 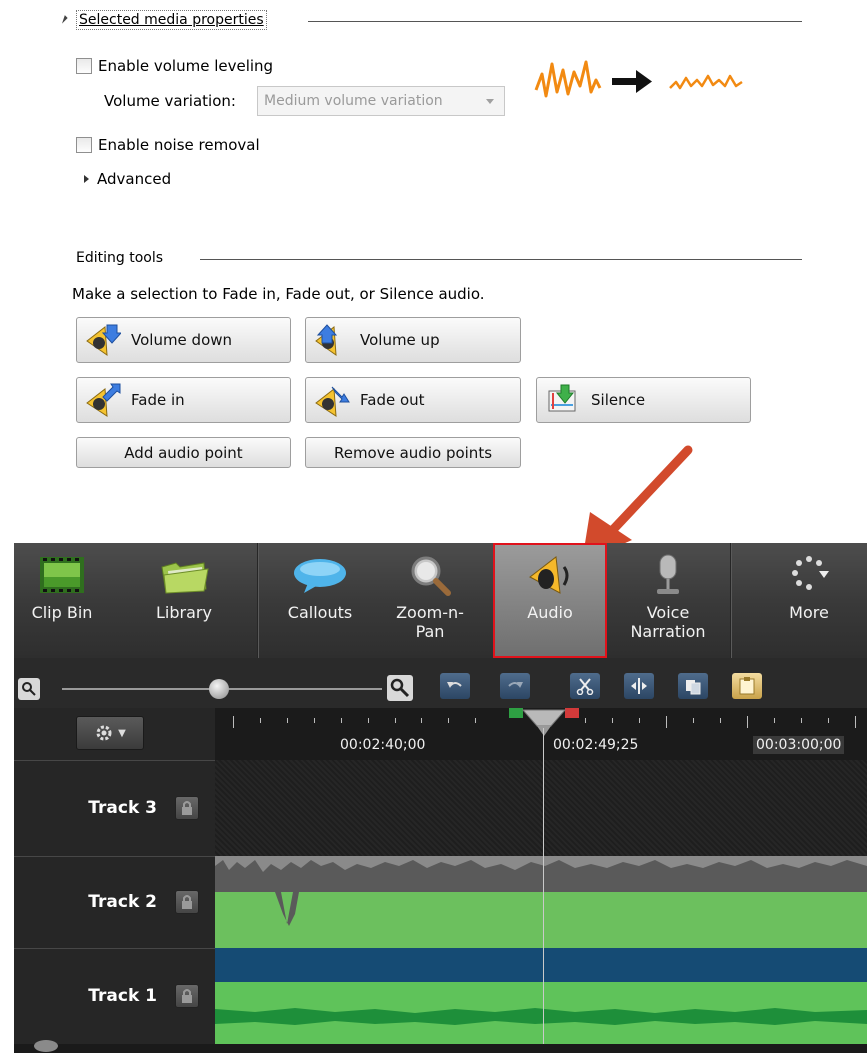 I want to click on track-3-lane, so click(x=541, y=808).